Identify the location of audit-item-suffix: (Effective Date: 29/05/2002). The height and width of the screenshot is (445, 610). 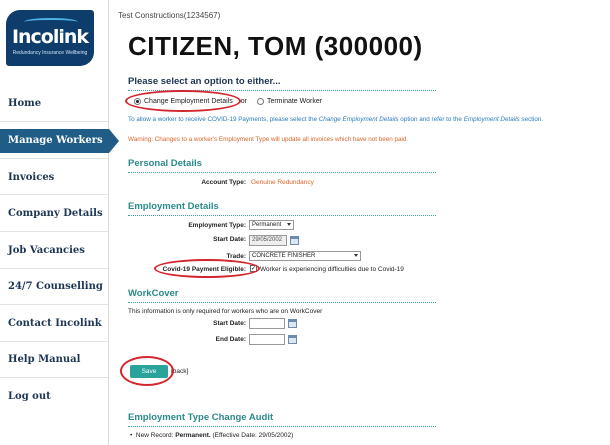
(252, 435).